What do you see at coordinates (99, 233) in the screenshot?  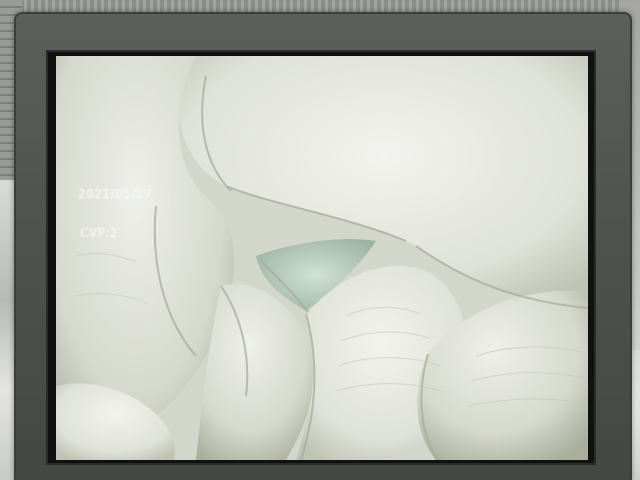 I see `video-cvp-overlay: CVP:2` at bounding box center [99, 233].